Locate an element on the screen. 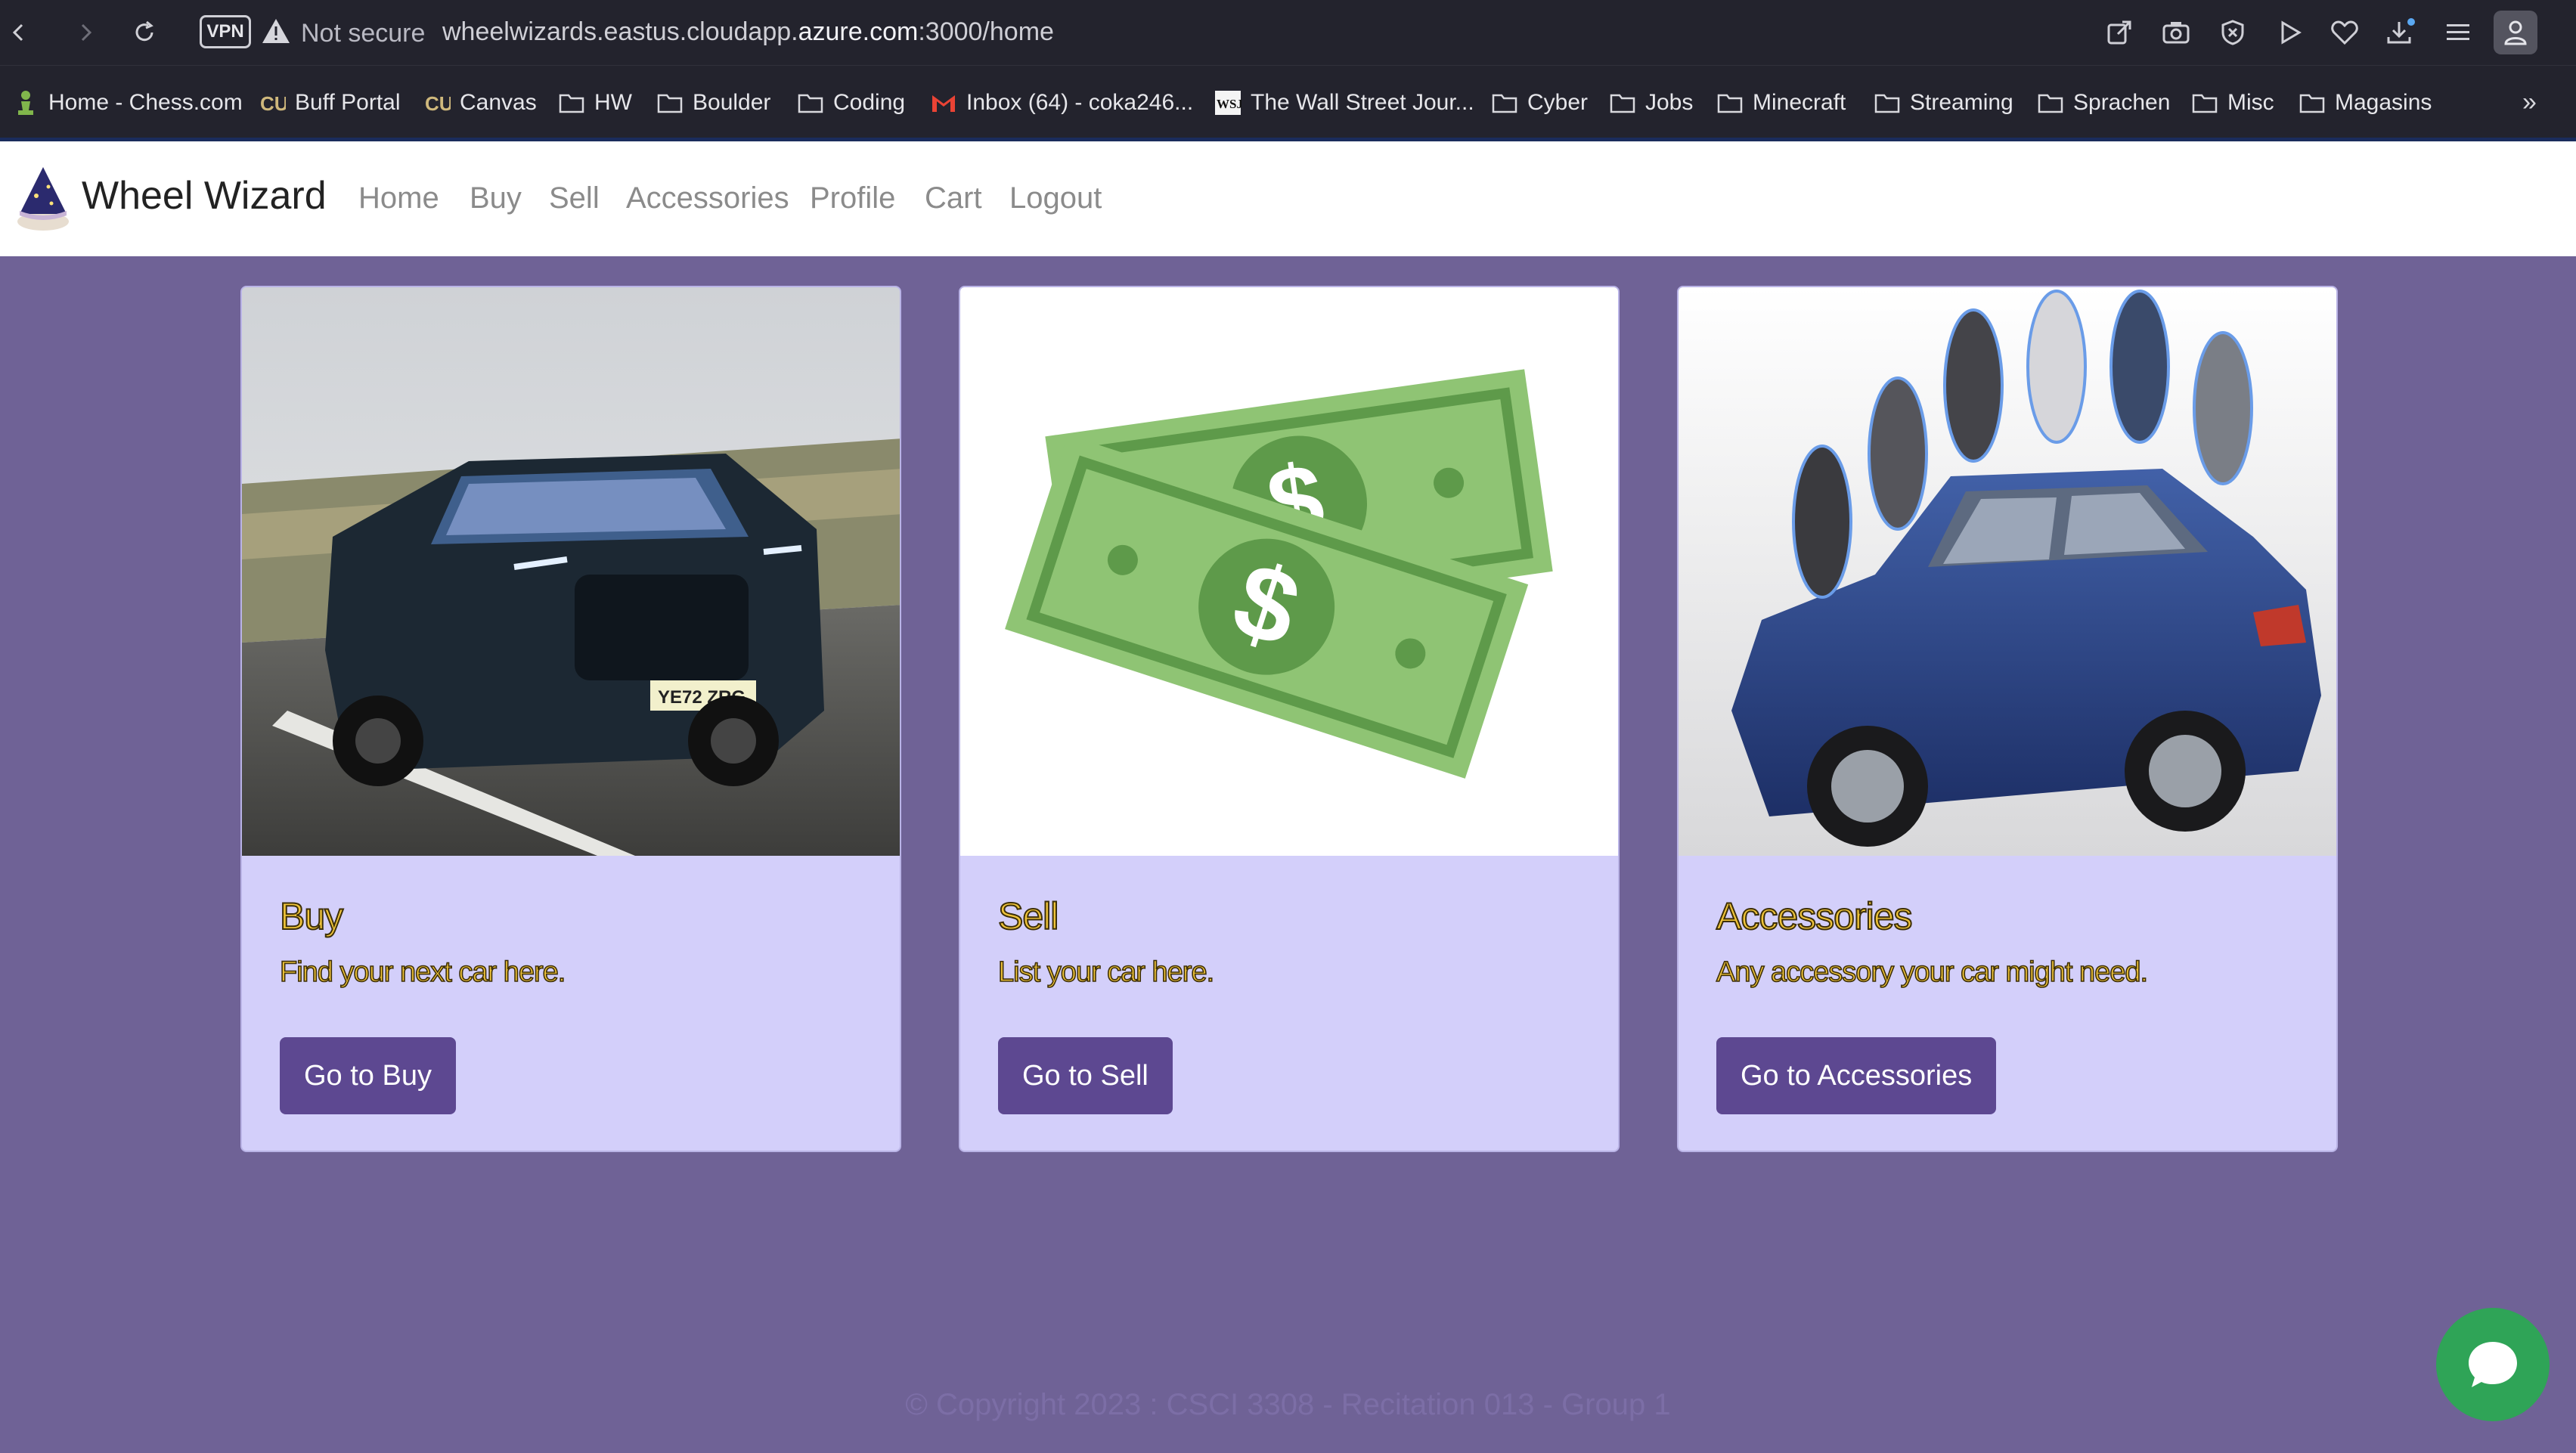  bookmark-item: Boulder is located at coordinates (713, 103).